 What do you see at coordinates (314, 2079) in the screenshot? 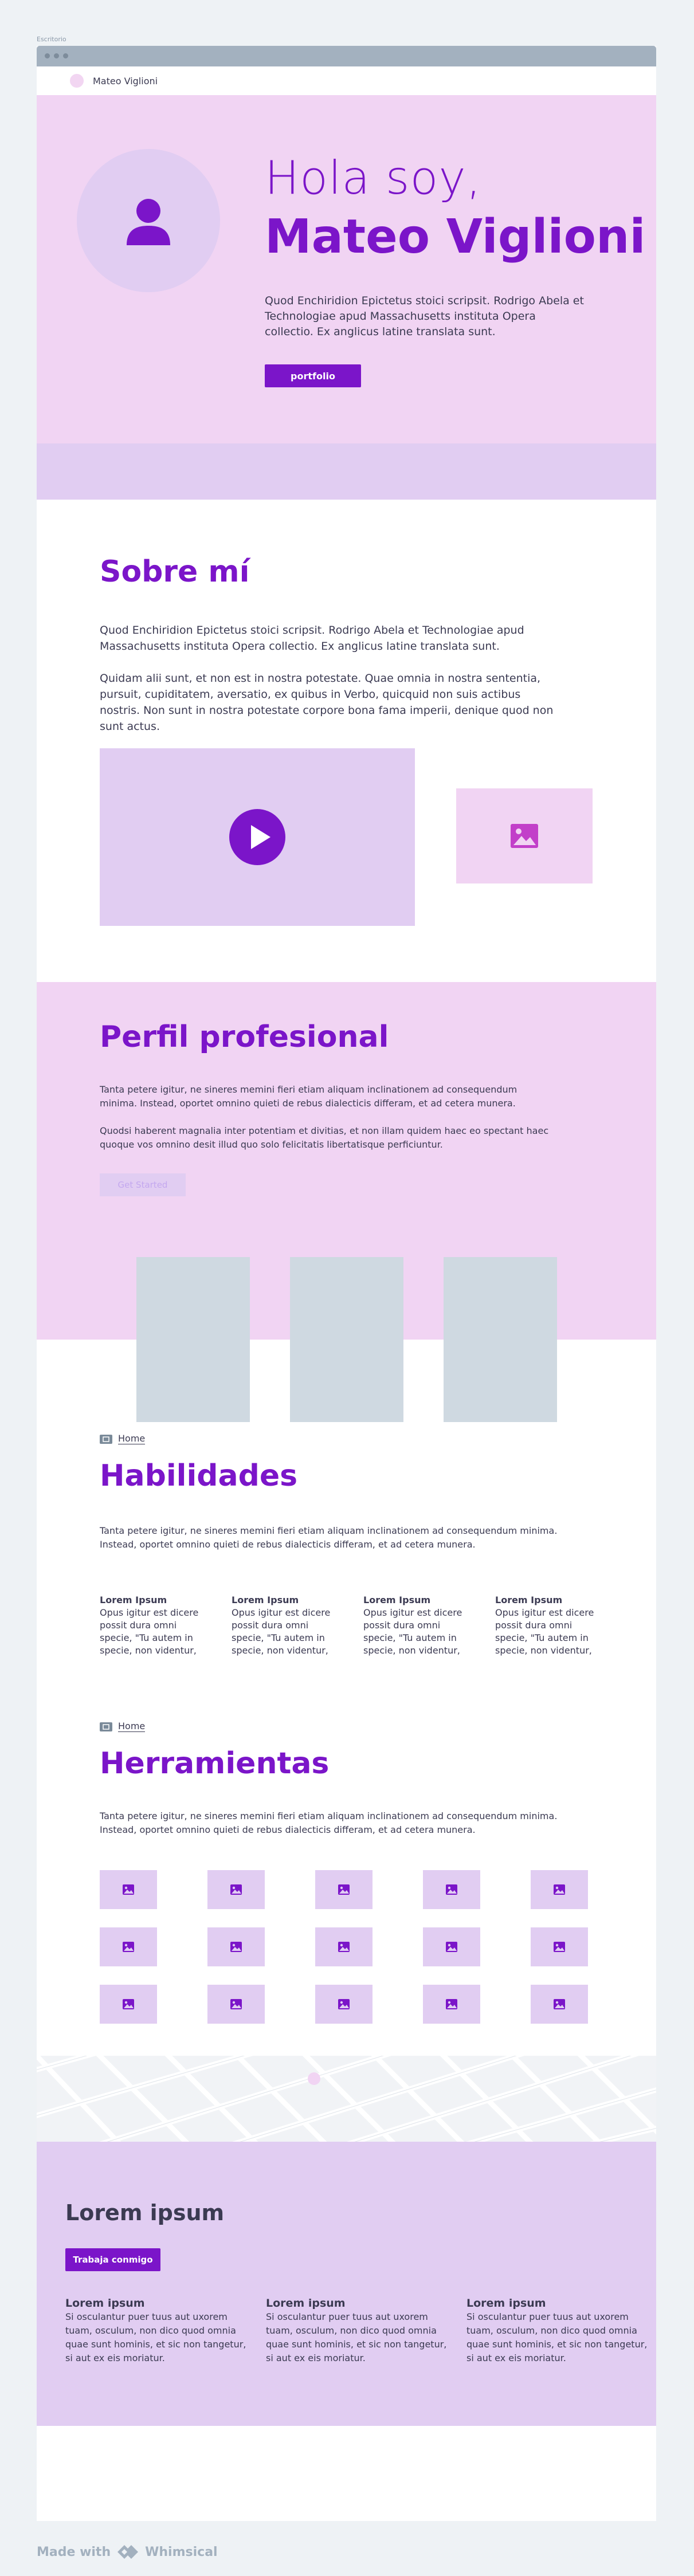
I see `map-pin-icon` at bounding box center [314, 2079].